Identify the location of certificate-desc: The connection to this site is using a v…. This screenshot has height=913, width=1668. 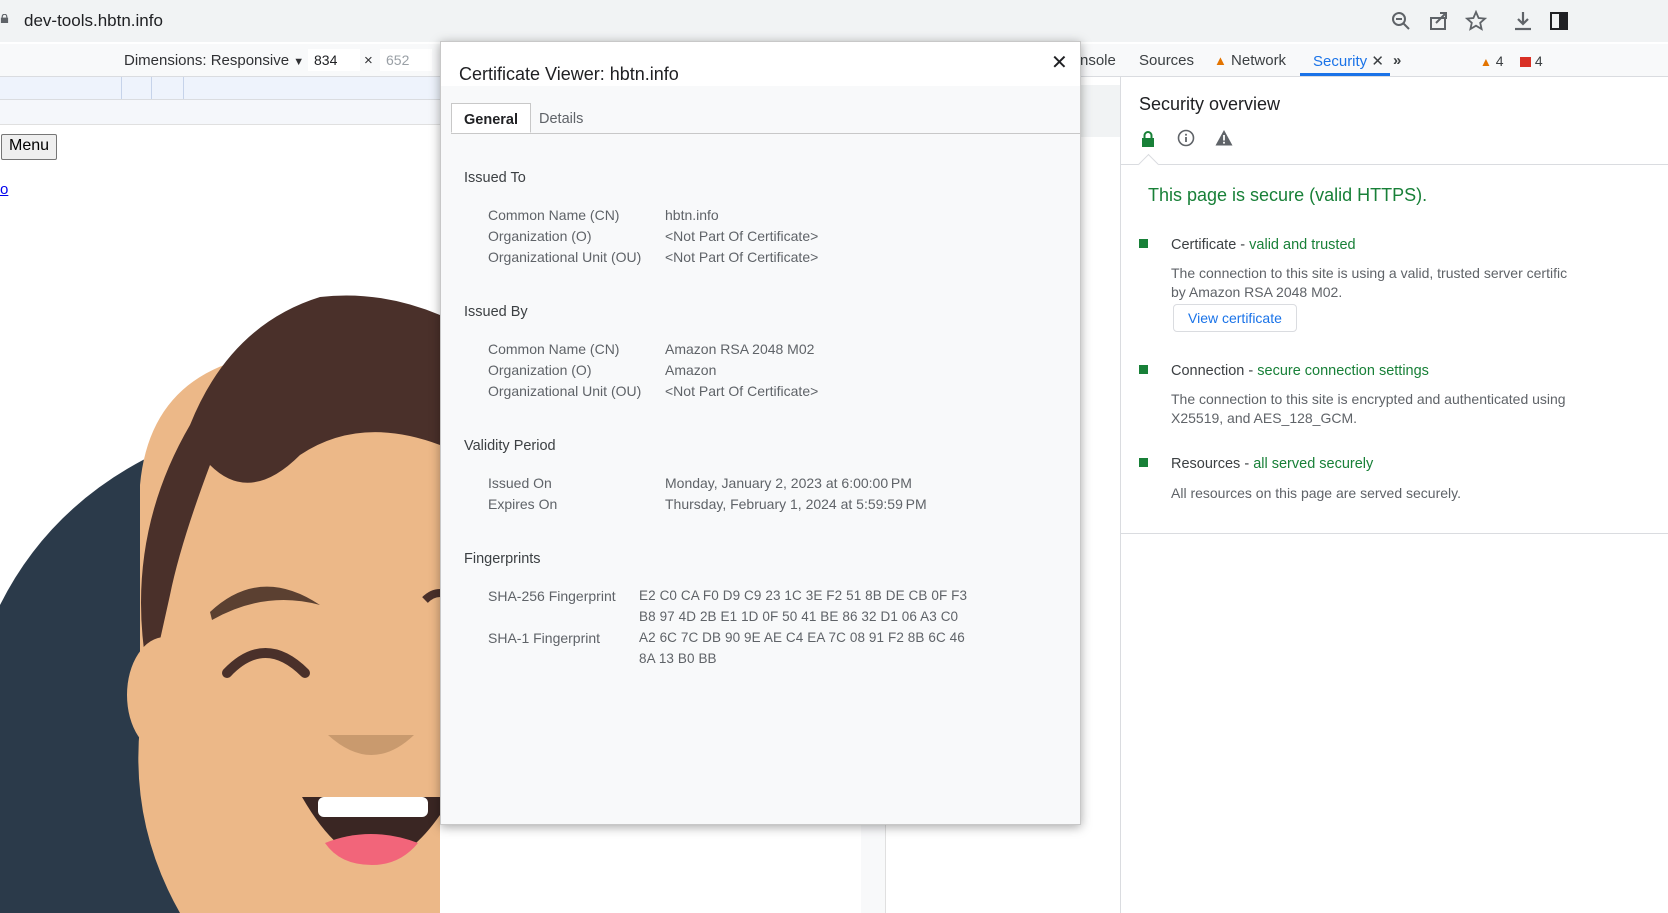
(1369, 273).